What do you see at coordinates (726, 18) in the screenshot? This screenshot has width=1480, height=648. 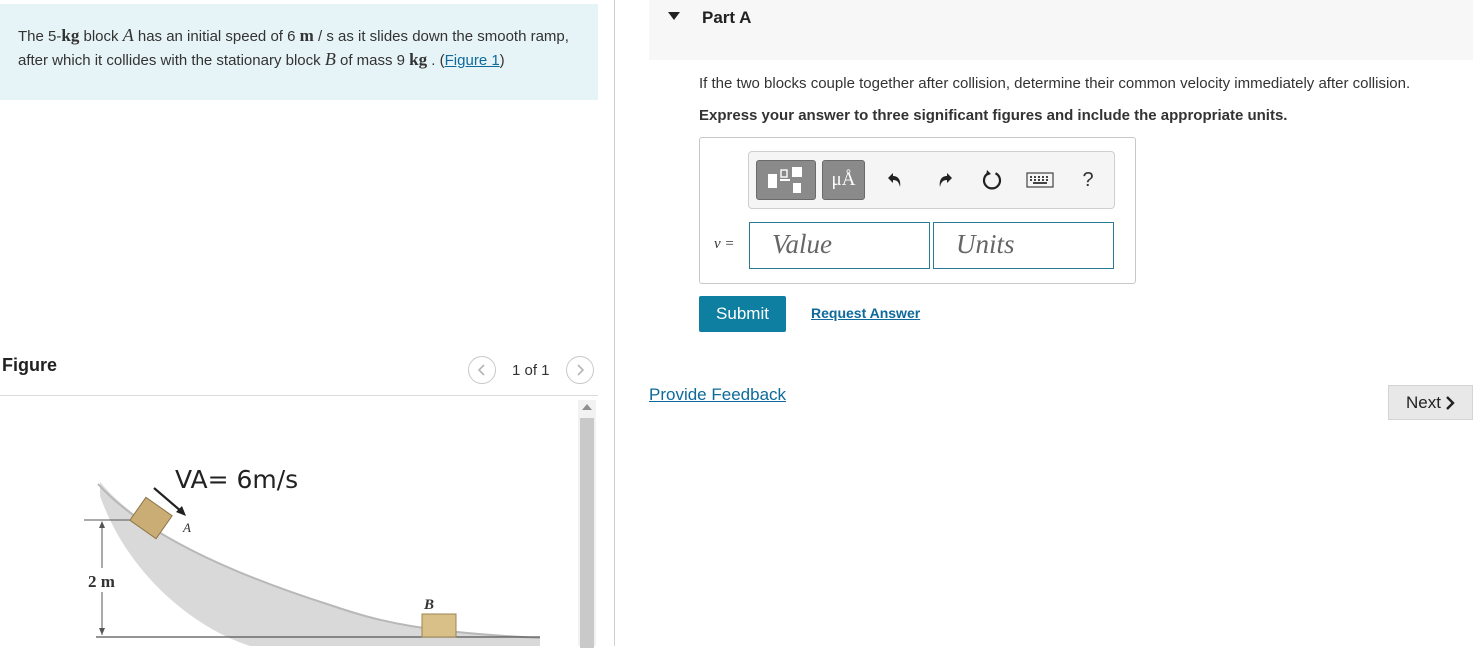 I see `part-title: Part A` at bounding box center [726, 18].